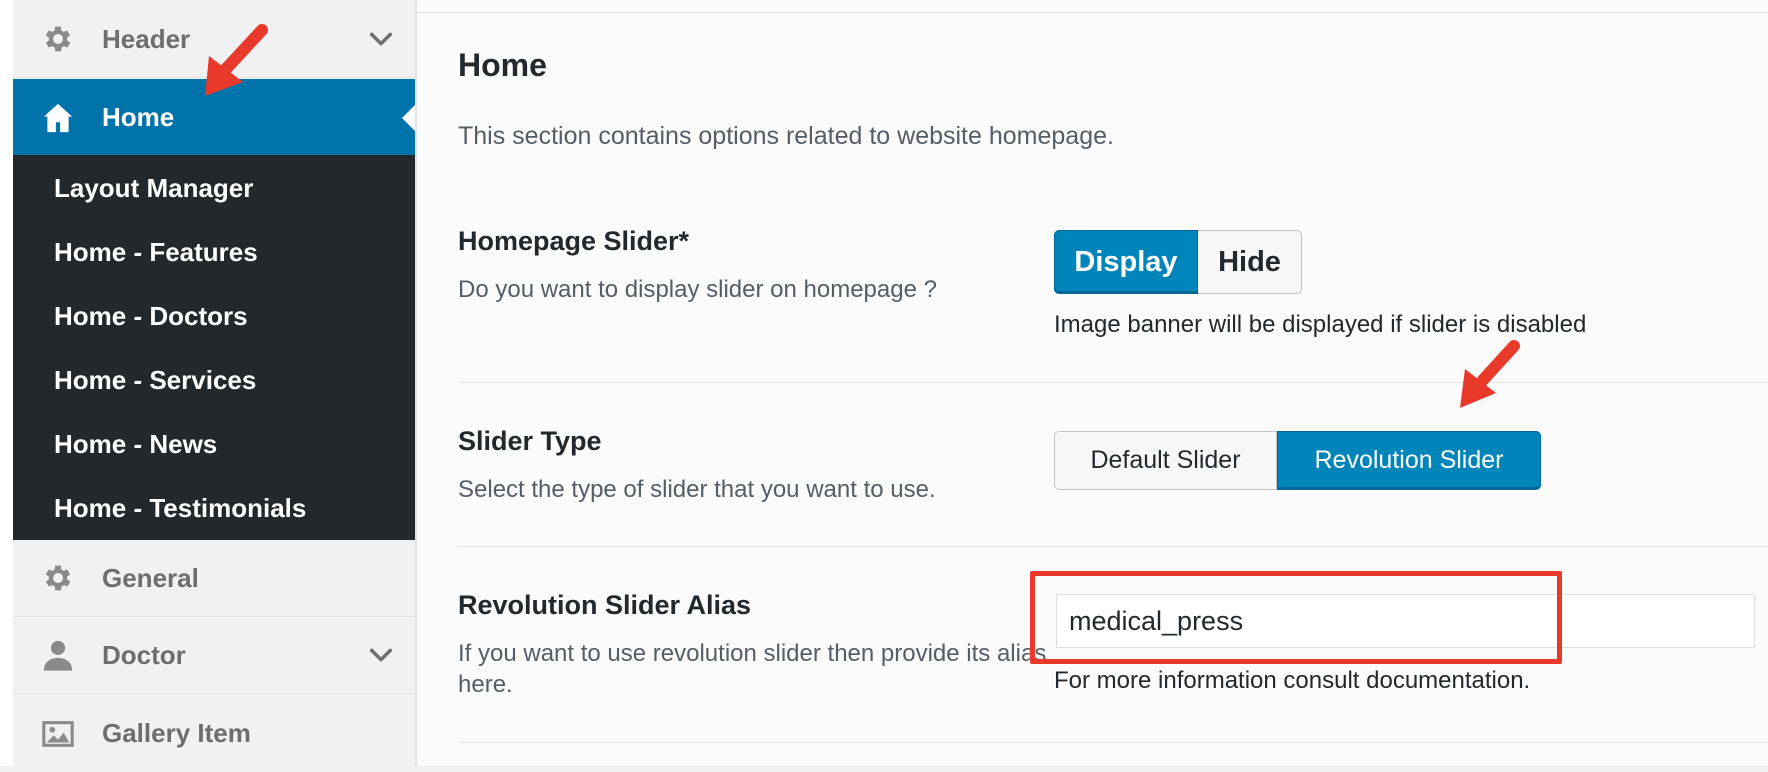  What do you see at coordinates (605, 605) in the screenshot?
I see `option-title-revolution-alias: Revolution Slider Alias` at bounding box center [605, 605].